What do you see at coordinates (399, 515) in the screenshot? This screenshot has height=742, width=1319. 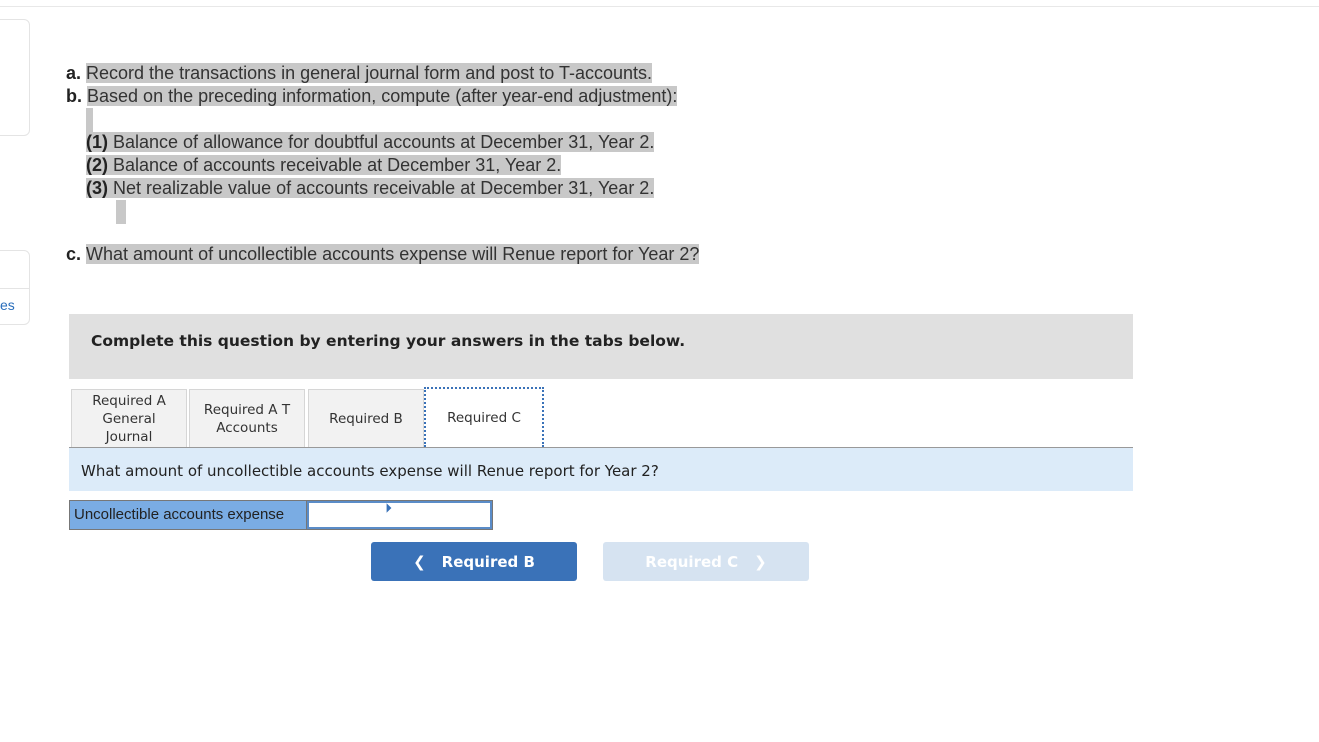 I see `uncollectible-expense-input` at bounding box center [399, 515].